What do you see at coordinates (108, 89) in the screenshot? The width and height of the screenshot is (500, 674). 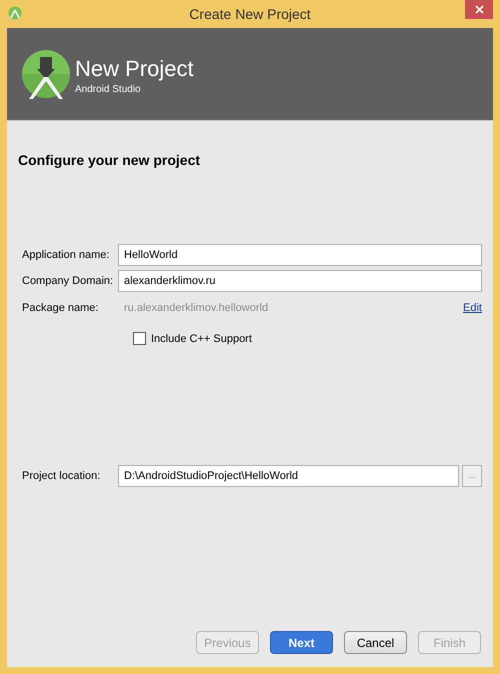 I see `header-subtitle: Android Studio` at bounding box center [108, 89].